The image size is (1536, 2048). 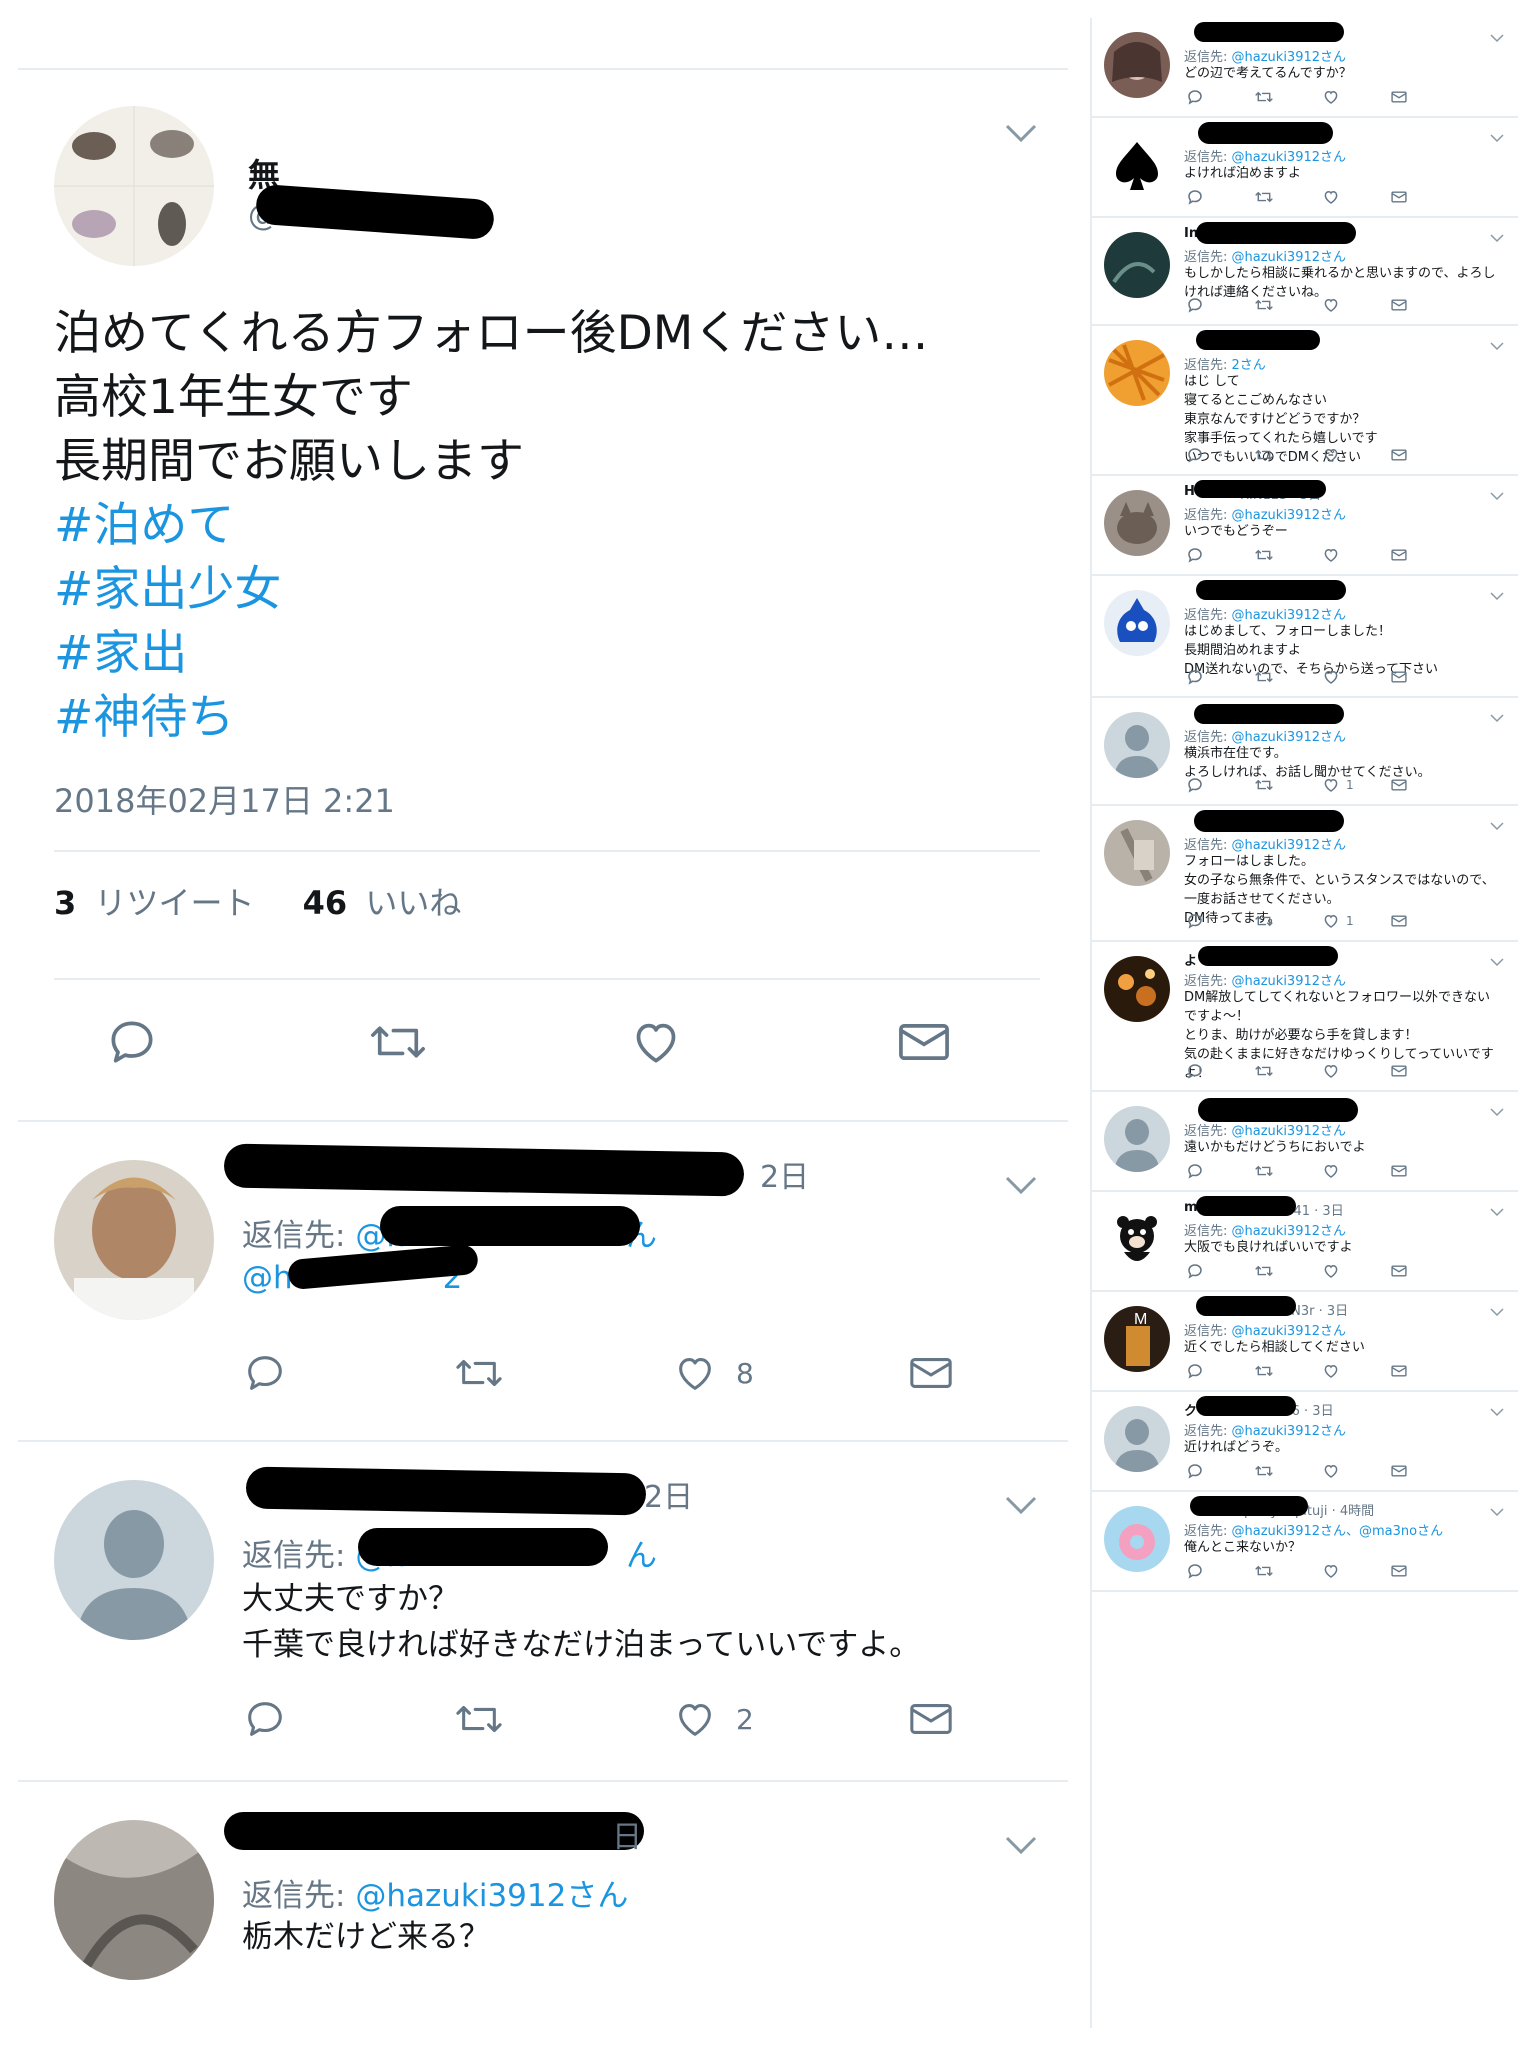 I want to click on reply-list-item: d71 · 3日返信先: @hazuki3912さん遠いかもだけどうちにおいでよ, so click(x=1305, y=1142).